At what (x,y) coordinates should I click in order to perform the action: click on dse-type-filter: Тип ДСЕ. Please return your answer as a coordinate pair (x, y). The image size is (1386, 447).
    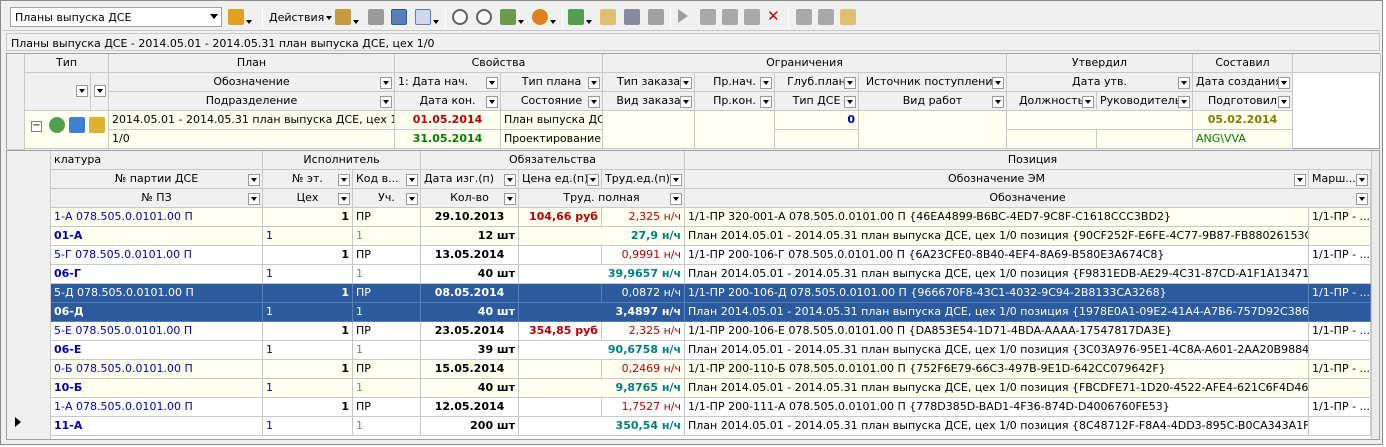
    Looking at the image, I should click on (817, 101).